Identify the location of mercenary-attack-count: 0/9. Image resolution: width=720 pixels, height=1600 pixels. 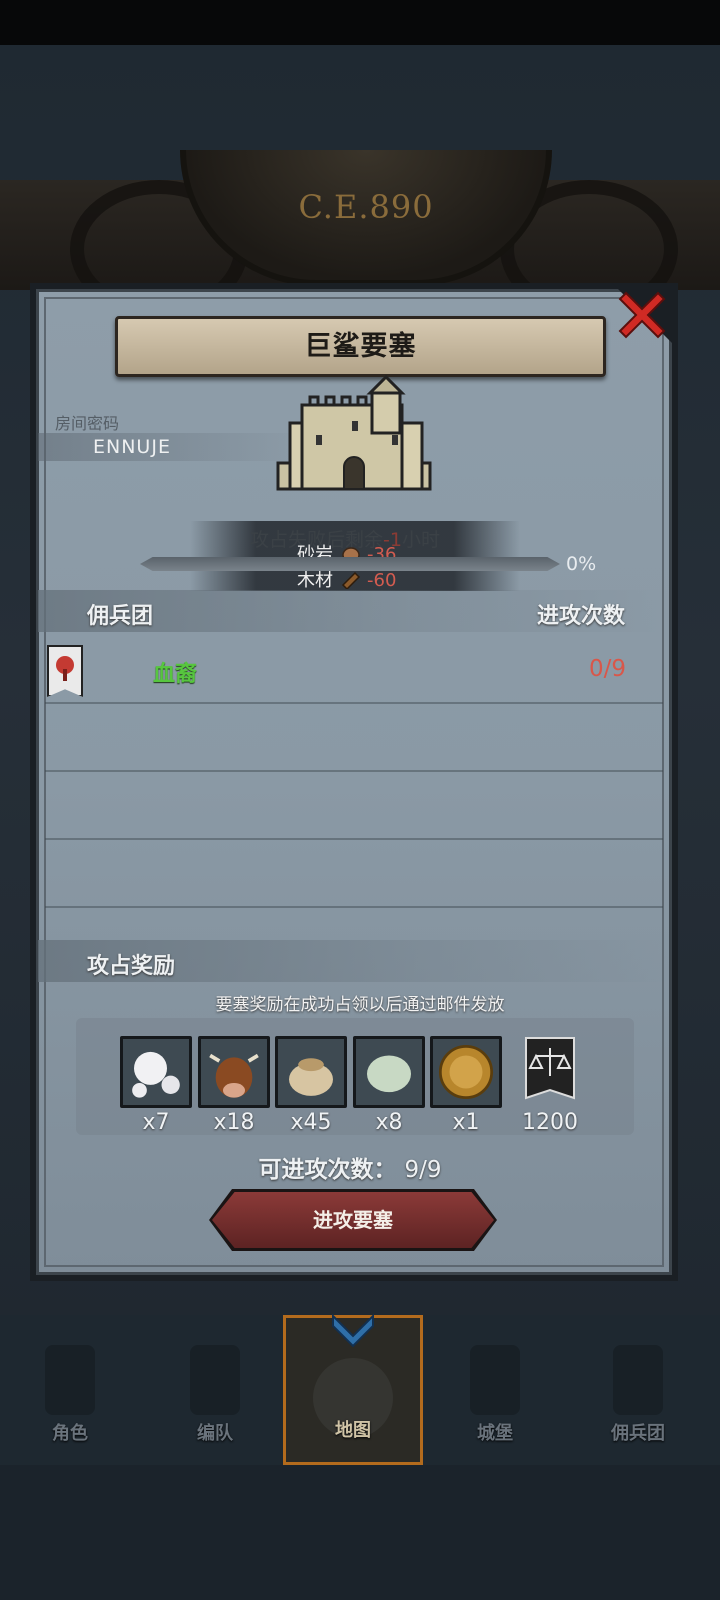
(608, 669).